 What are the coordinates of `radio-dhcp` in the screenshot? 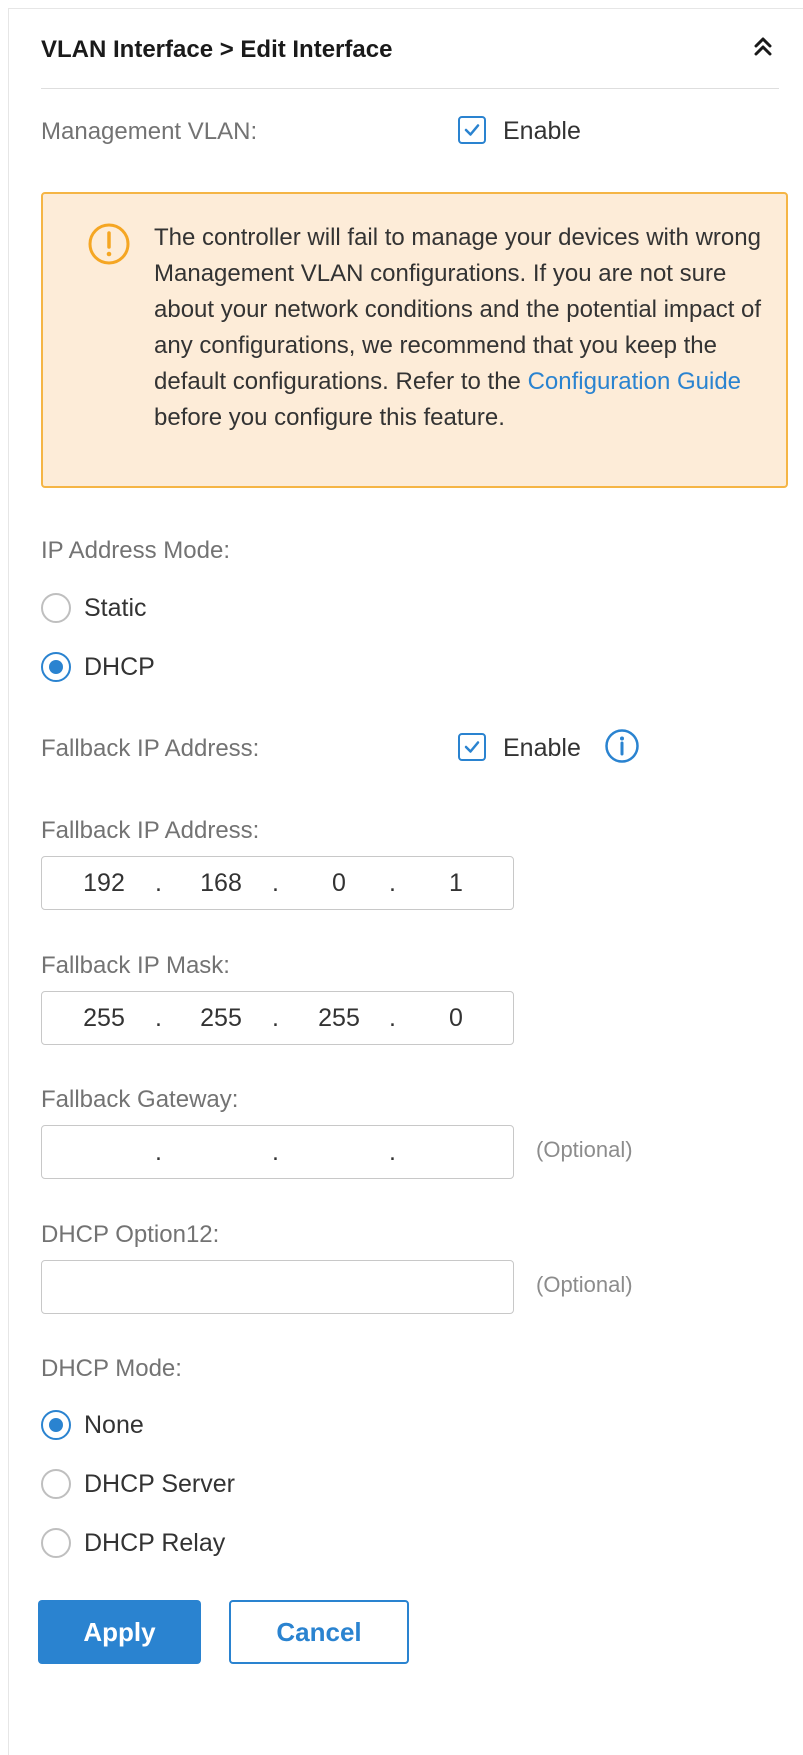 It's located at (56, 667).